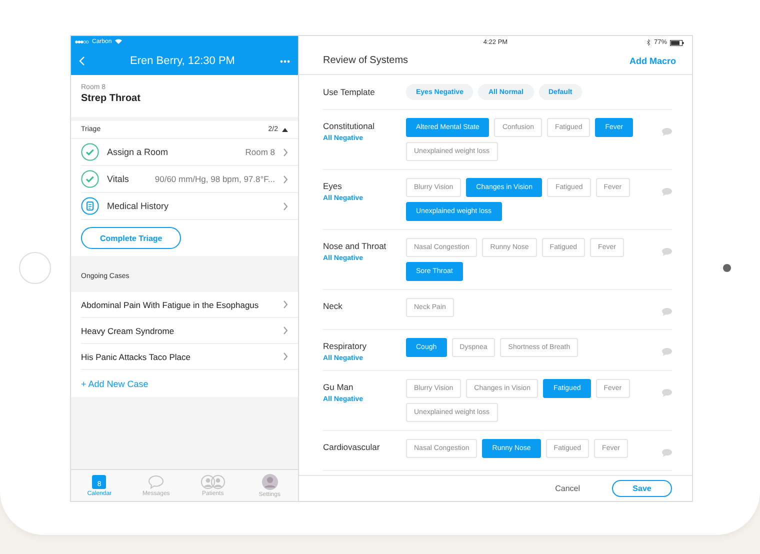 This screenshot has height=554, width=760. What do you see at coordinates (189, 331) in the screenshot?
I see `case-item: Heavy Cream Syndrome` at bounding box center [189, 331].